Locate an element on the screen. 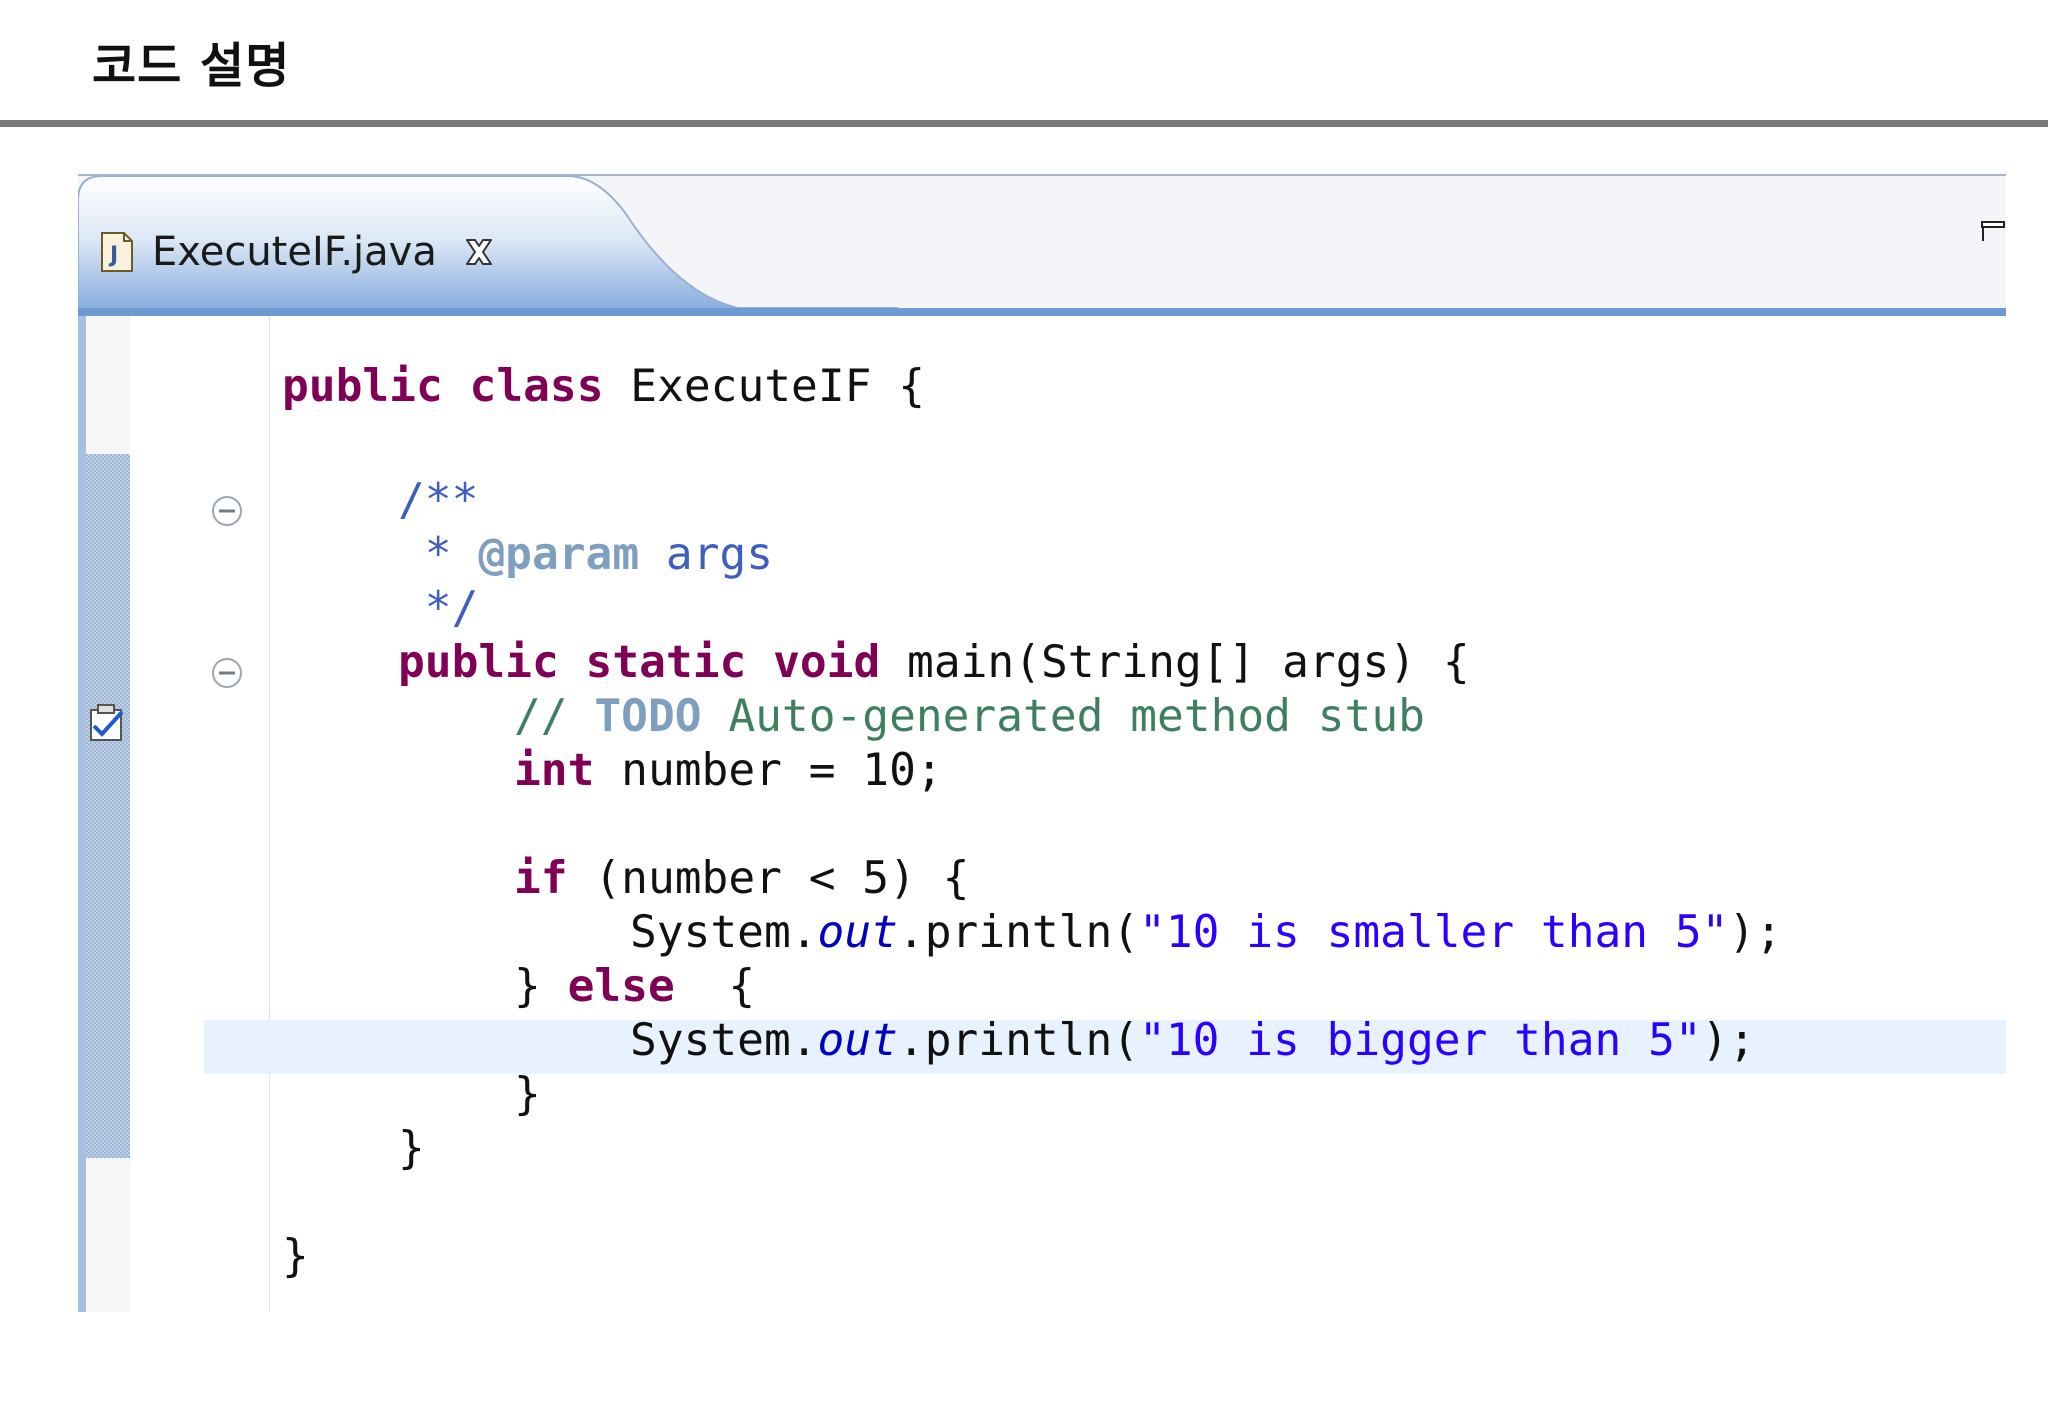  code-line-7: // TODO Auto-generated method stub is located at coordinates (969, 717).